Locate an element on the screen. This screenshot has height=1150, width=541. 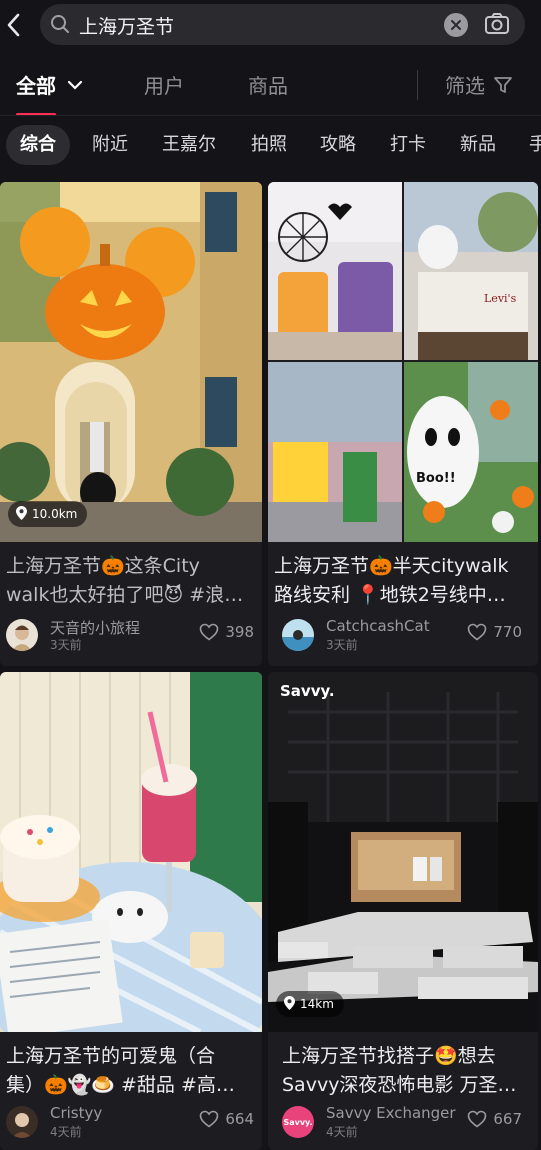
like-button: 398 is located at coordinates (226, 632).